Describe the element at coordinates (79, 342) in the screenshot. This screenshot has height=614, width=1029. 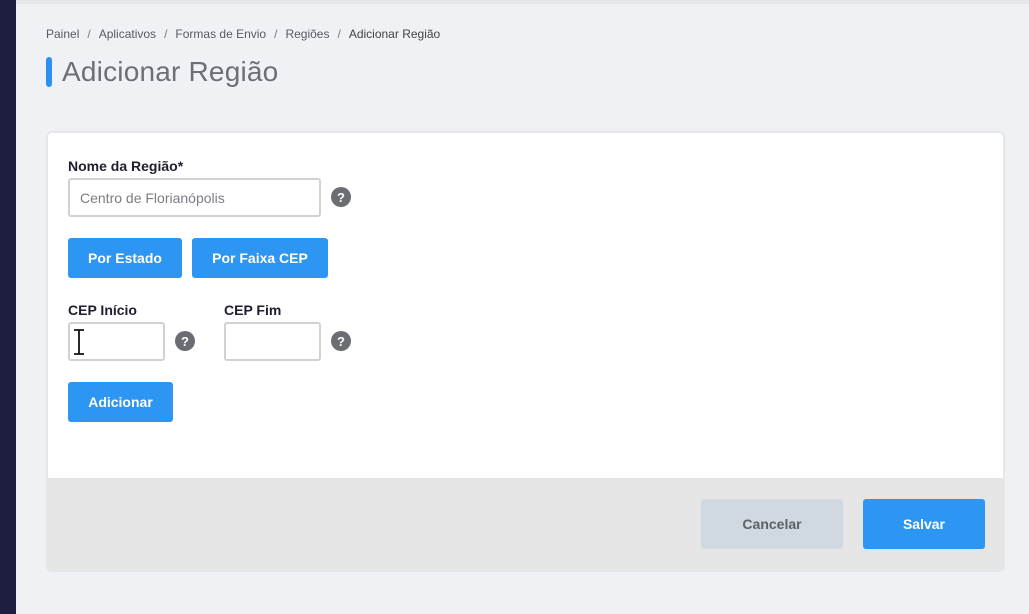
I see `text-cursor-icon` at that location.